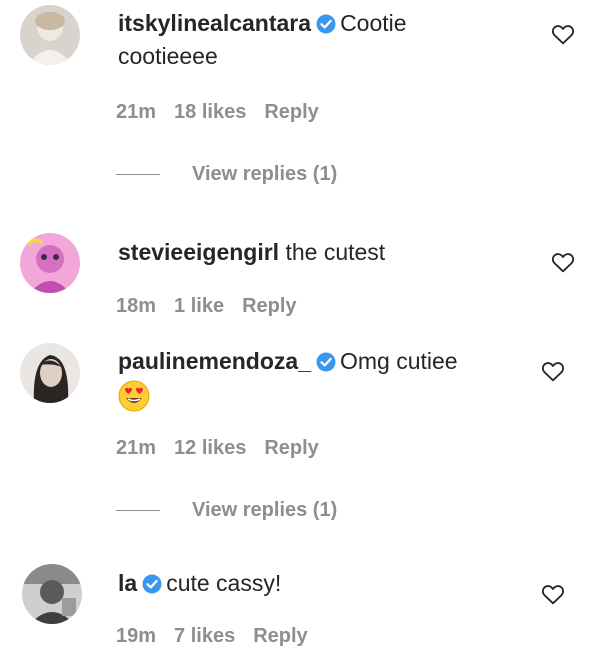  Describe the element at coordinates (214, 23) in the screenshot. I see `username-link: itskylinealcantara` at that location.